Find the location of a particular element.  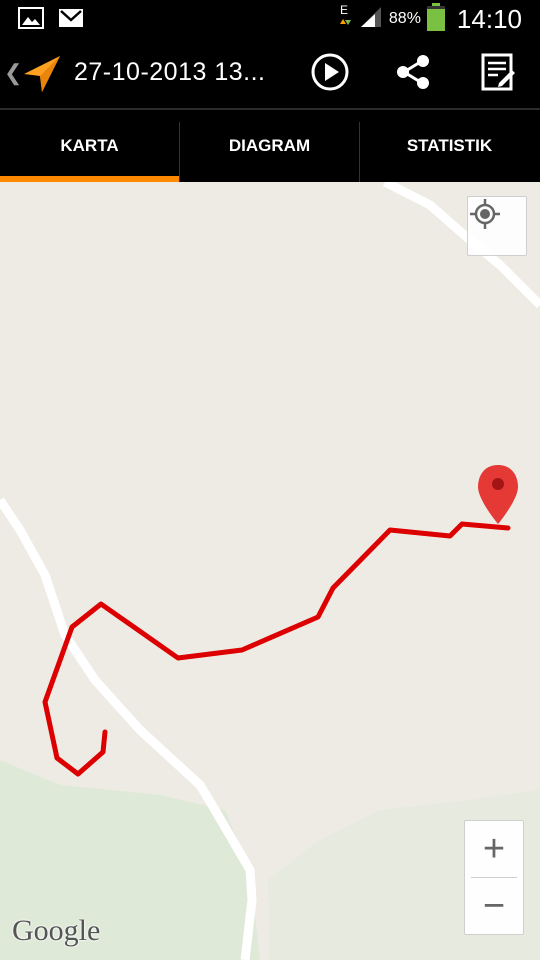

tab-bar: KARTA DIAGRAM STATISTIK is located at coordinates (270, 146).